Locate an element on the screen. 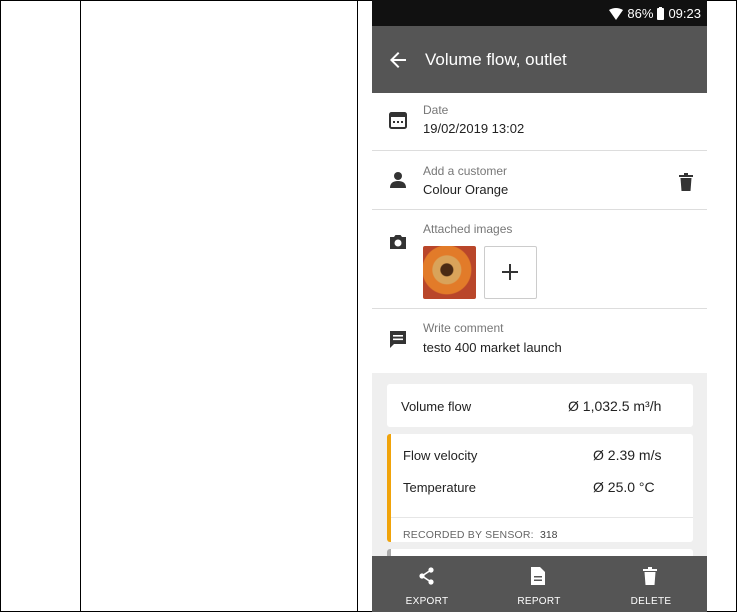 Image resolution: width=737 pixels, height=612 pixels. date-label: Date is located at coordinates (436, 110).